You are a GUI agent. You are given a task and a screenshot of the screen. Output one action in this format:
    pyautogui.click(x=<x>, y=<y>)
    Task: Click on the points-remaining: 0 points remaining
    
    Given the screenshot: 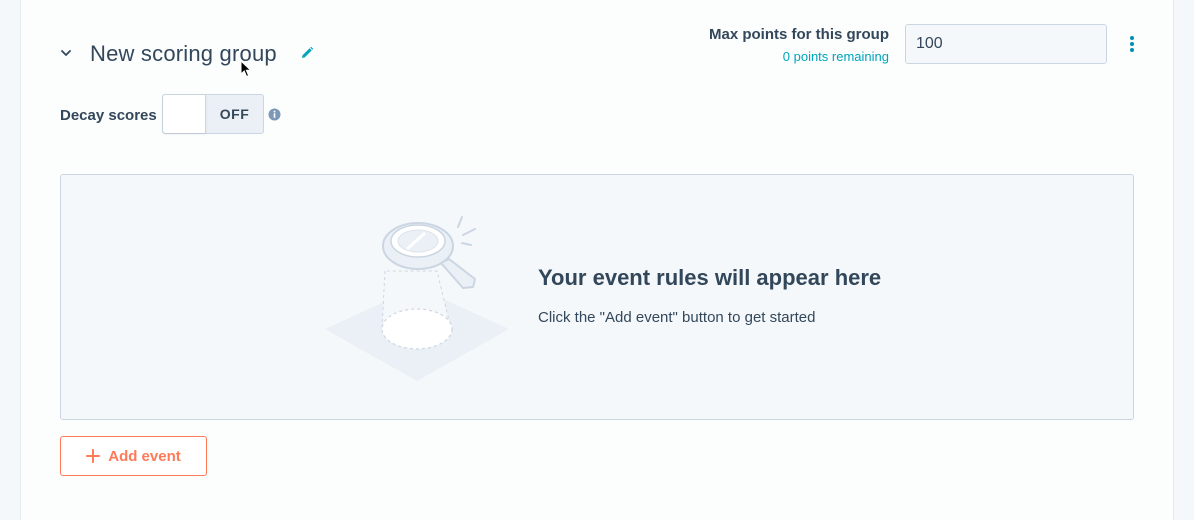 What is the action you would take?
    pyautogui.click(x=835, y=56)
    